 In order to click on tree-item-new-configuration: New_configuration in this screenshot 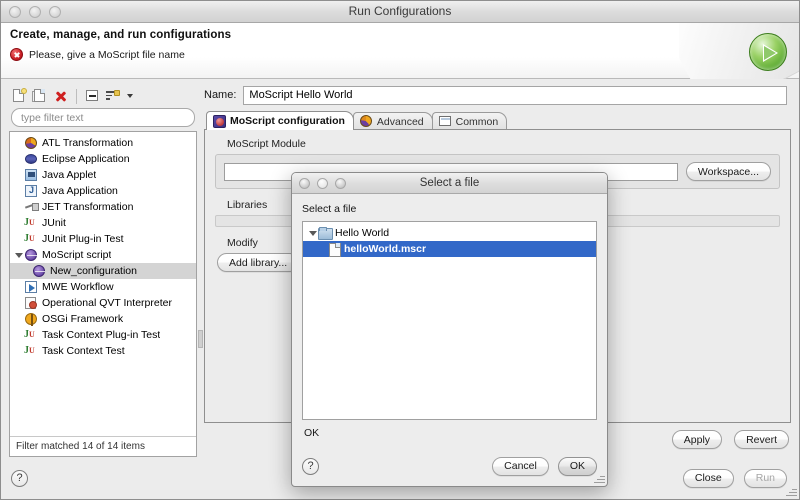, I will do `click(103, 271)`.